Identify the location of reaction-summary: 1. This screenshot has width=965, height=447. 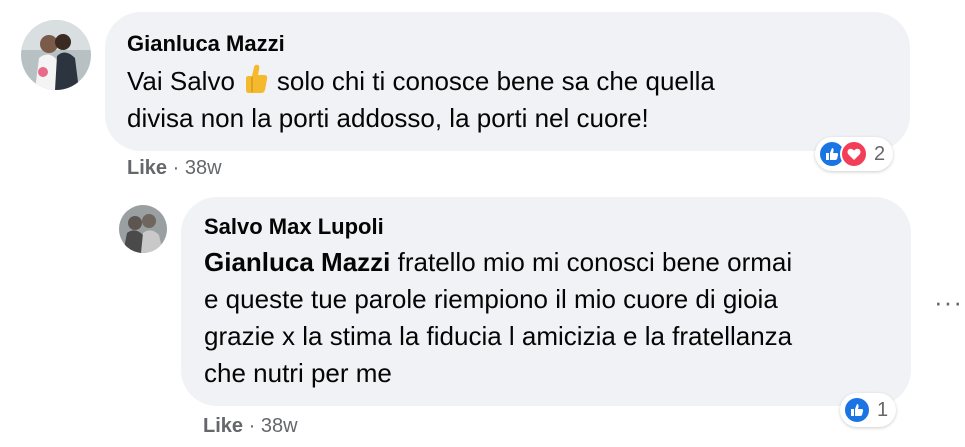
(868, 410).